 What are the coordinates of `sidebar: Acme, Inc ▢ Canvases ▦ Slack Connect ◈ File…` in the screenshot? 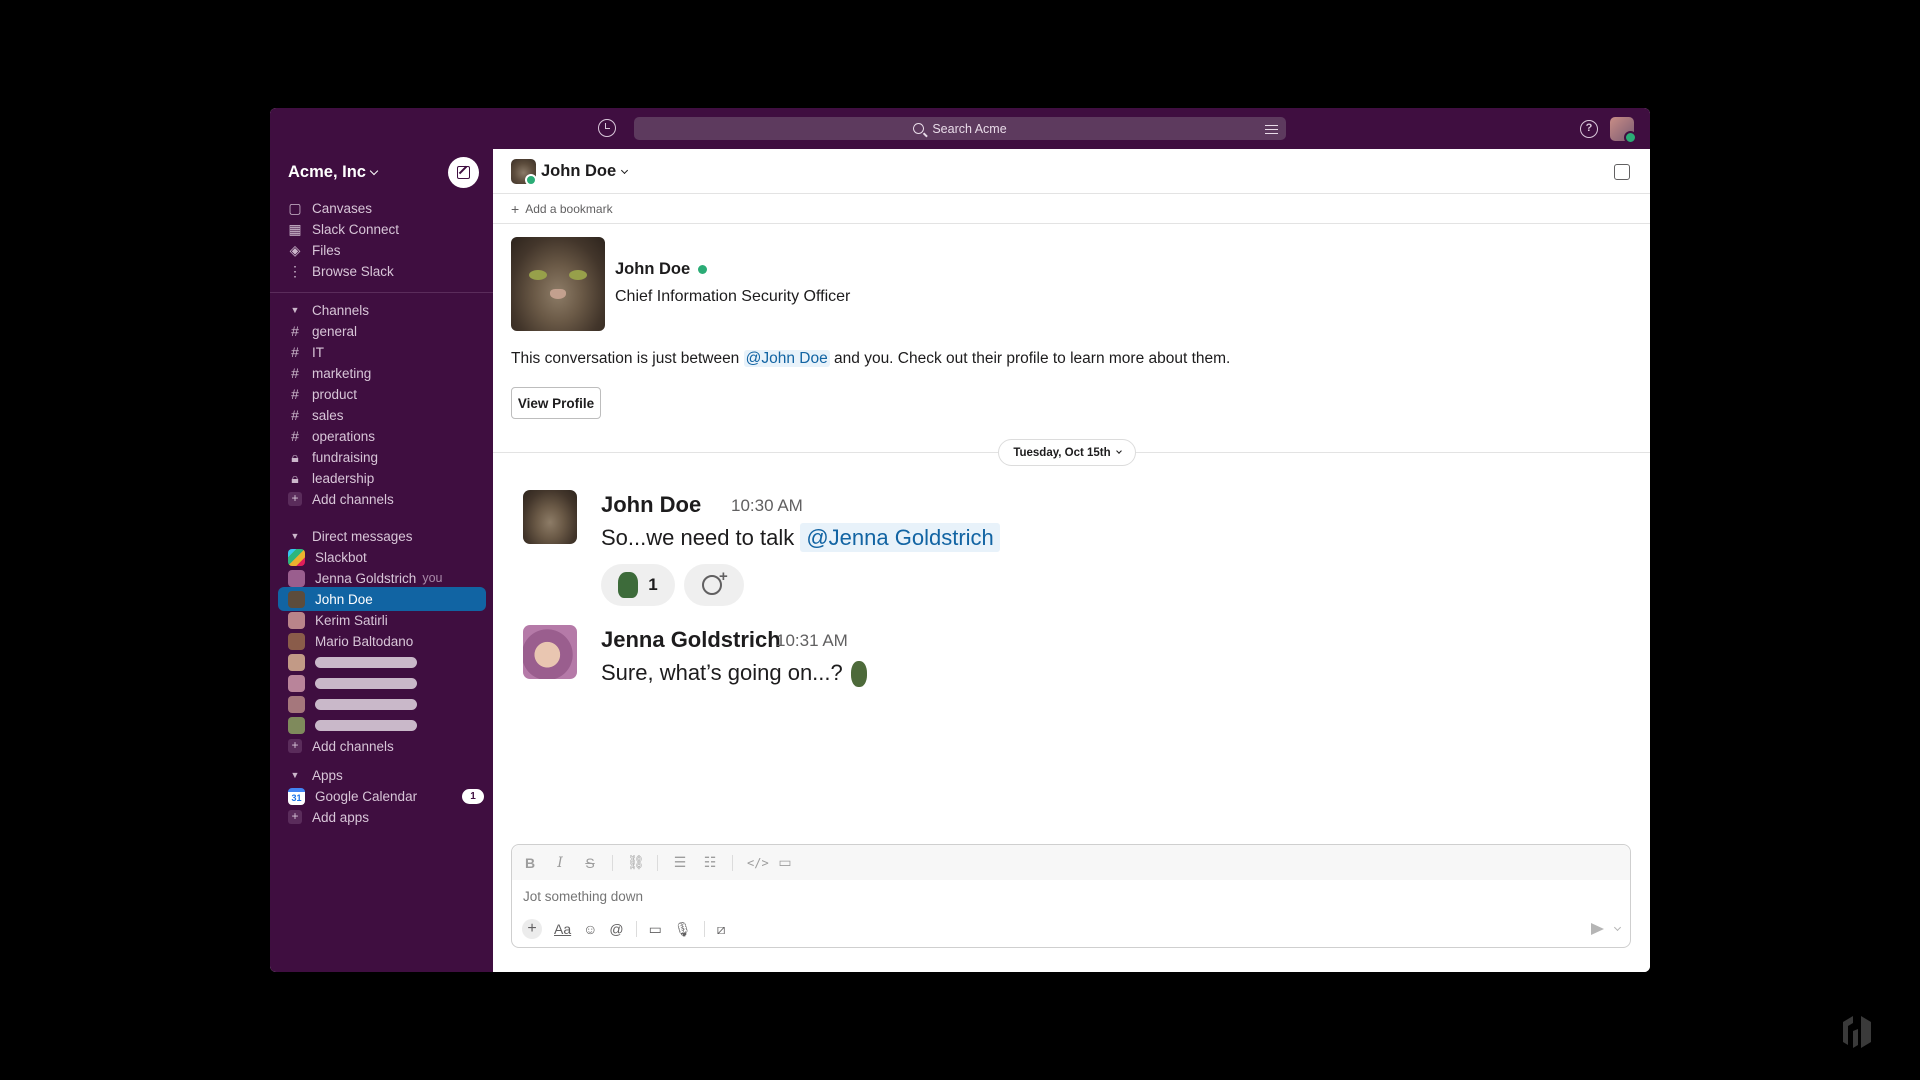 It's located at (381, 560).